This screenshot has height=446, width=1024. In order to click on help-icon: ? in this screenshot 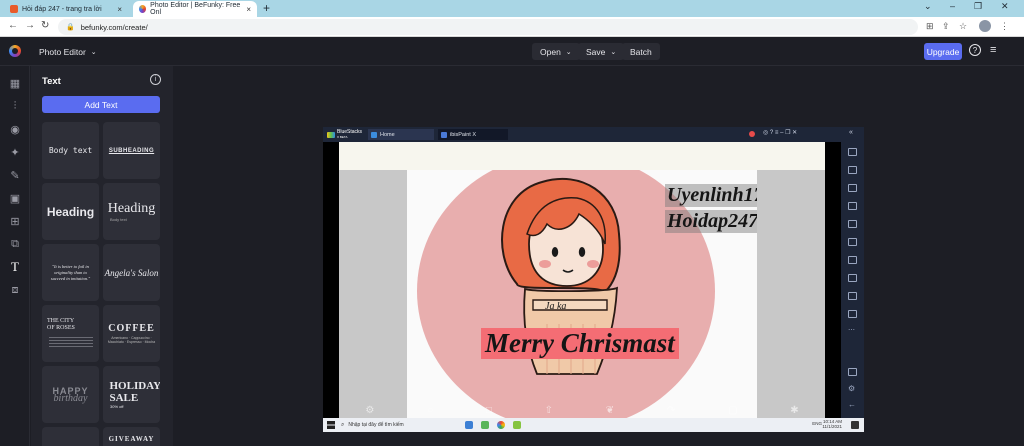, I will do `click(975, 50)`.